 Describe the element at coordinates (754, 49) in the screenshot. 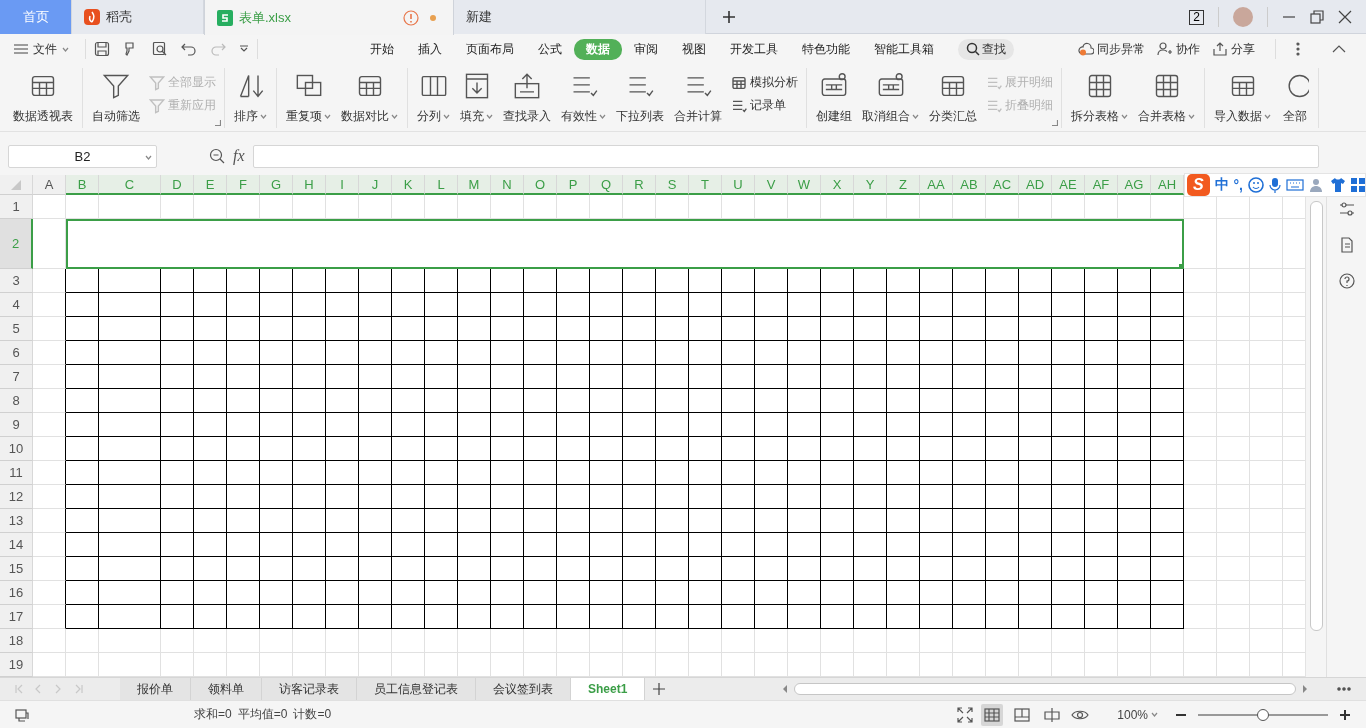

I see `ribbon-tab: 开发工具` at that location.